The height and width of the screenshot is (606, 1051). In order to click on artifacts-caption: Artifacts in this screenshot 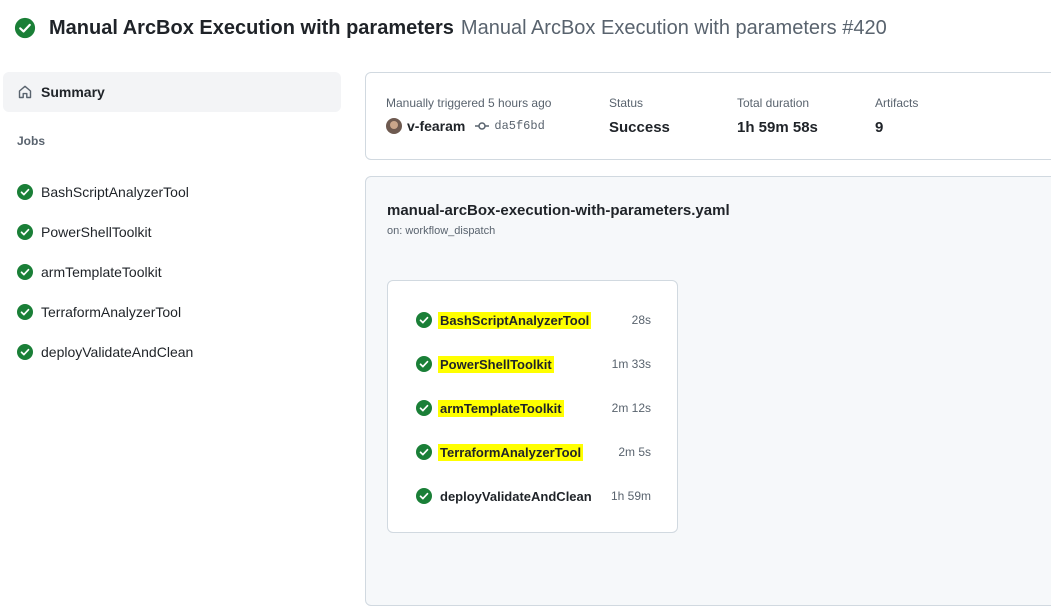, I will do `click(897, 103)`.